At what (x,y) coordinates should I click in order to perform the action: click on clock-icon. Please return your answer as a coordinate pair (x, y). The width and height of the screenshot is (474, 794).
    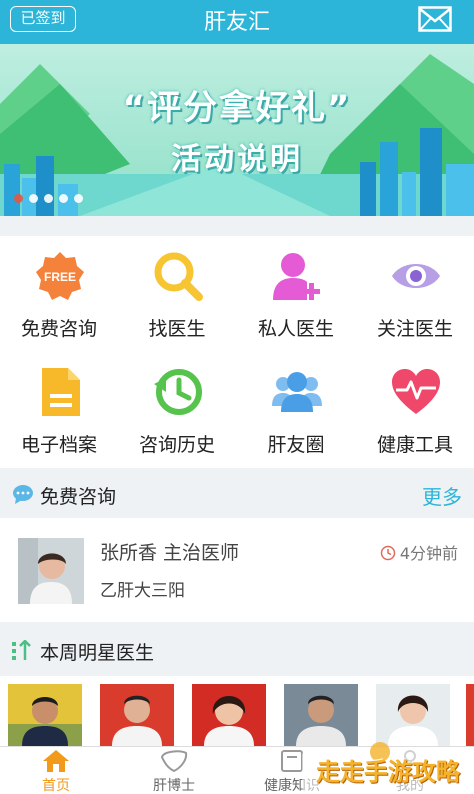
    Looking at the image, I should click on (388, 553).